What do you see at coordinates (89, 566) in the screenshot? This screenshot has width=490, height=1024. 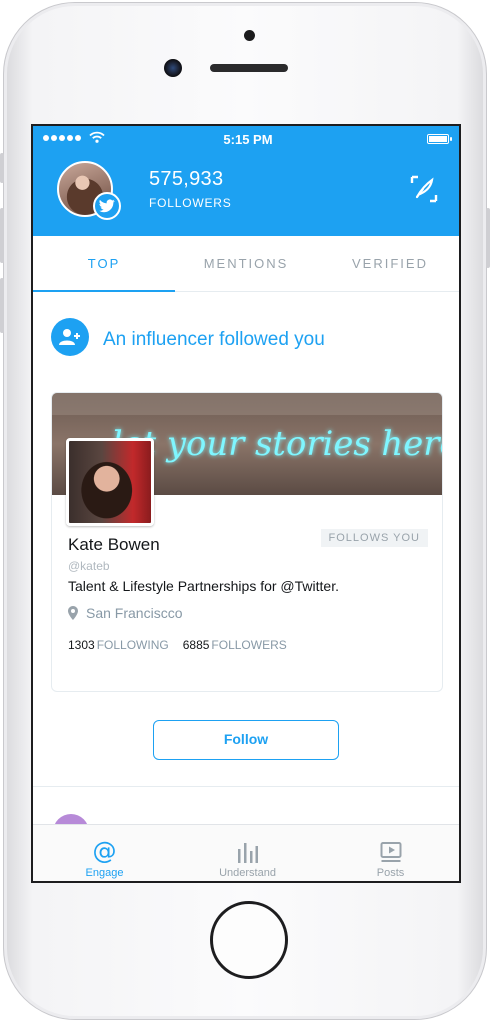 I see `profile-handle: @kateb` at bounding box center [89, 566].